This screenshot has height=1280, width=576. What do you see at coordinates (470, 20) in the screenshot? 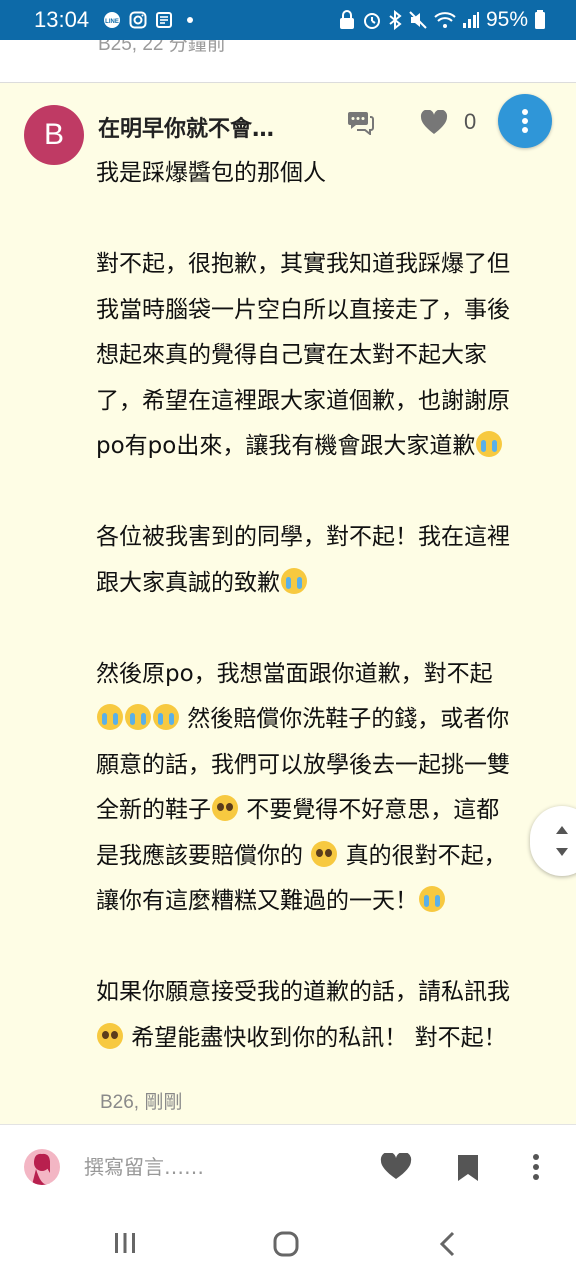
I see `signal-icon` at bounding box center [470, 20].